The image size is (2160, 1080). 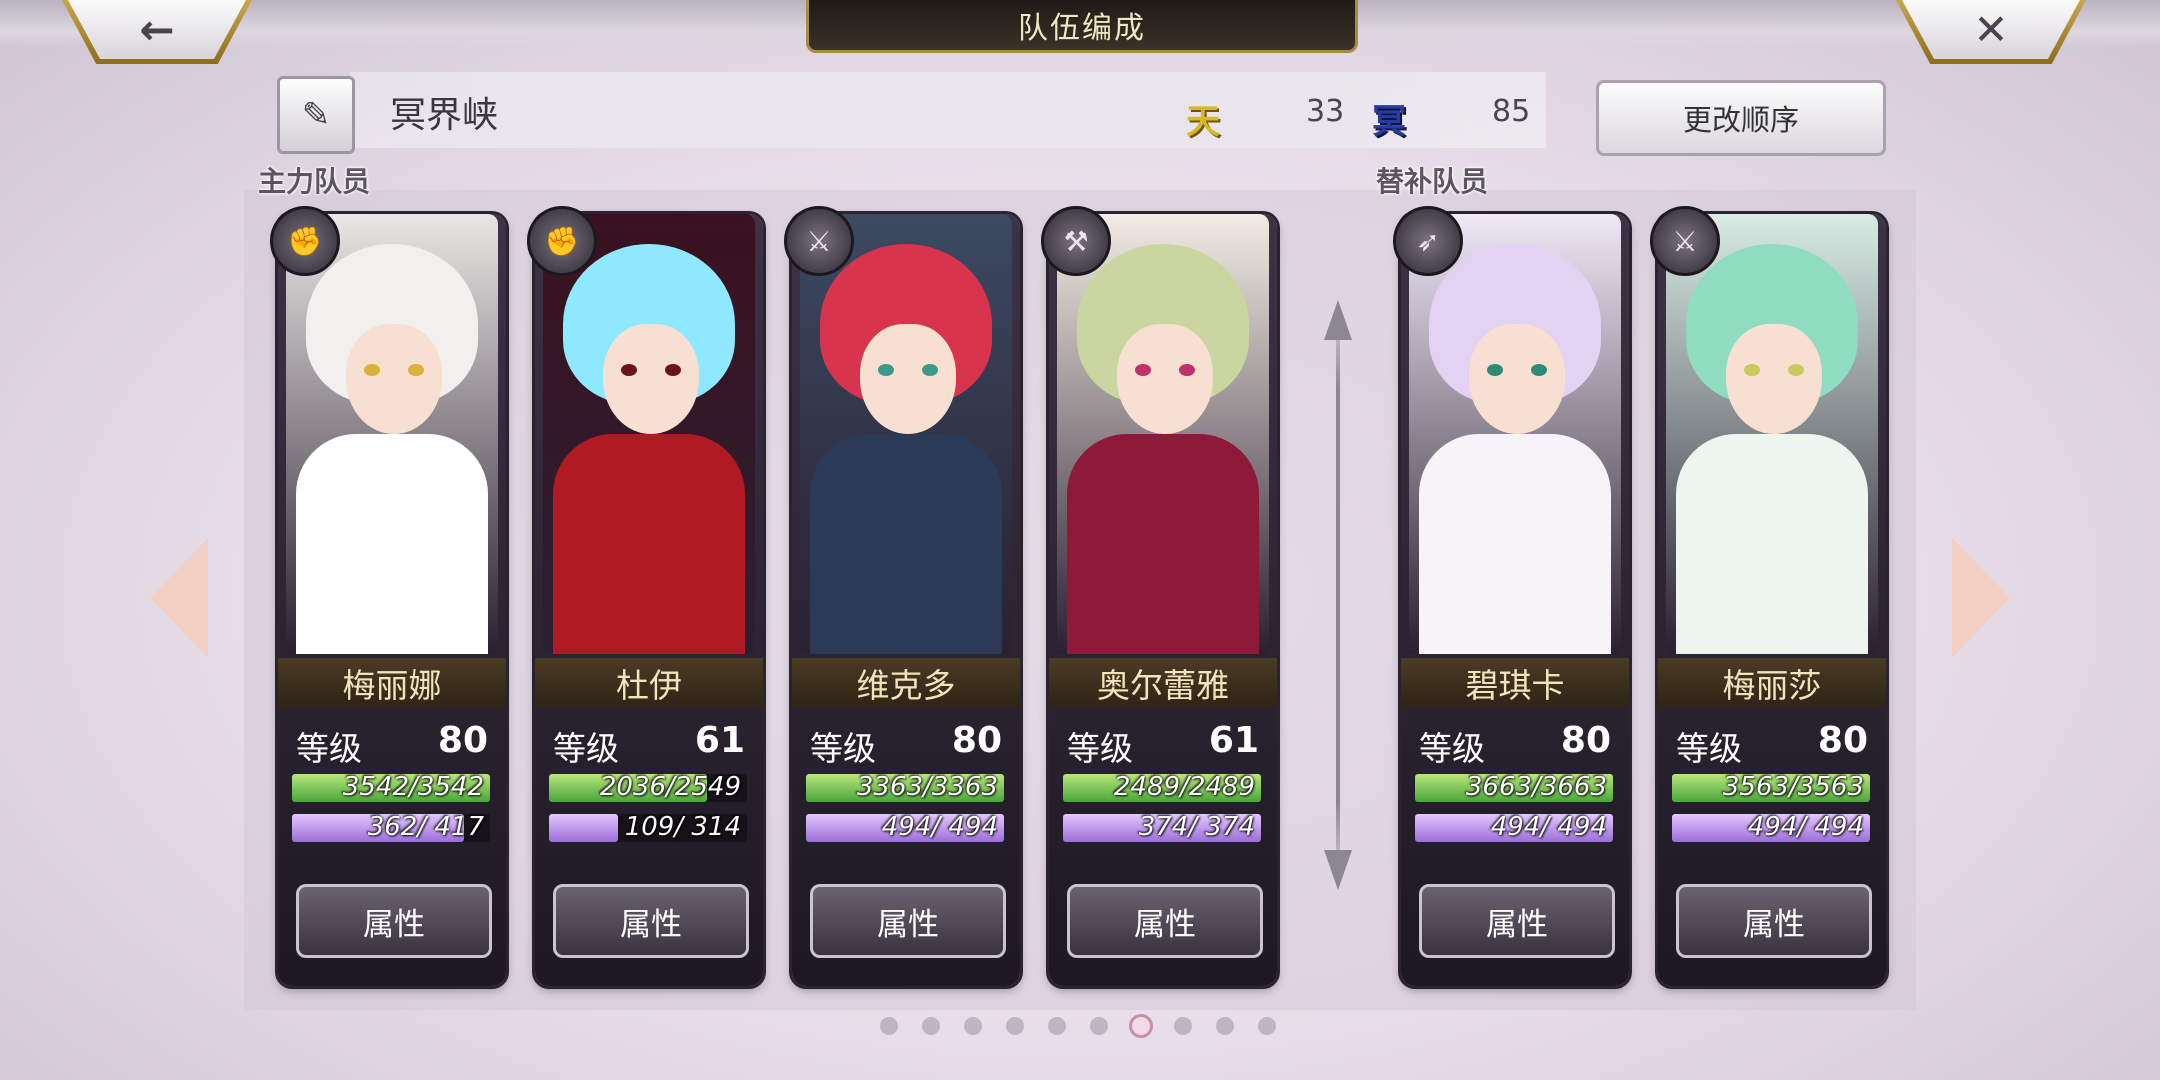 What do you see at coordinates (670, 787) in the screenshot?
I see `hp-text: 2036/2549` at bounding box center [670, 787].